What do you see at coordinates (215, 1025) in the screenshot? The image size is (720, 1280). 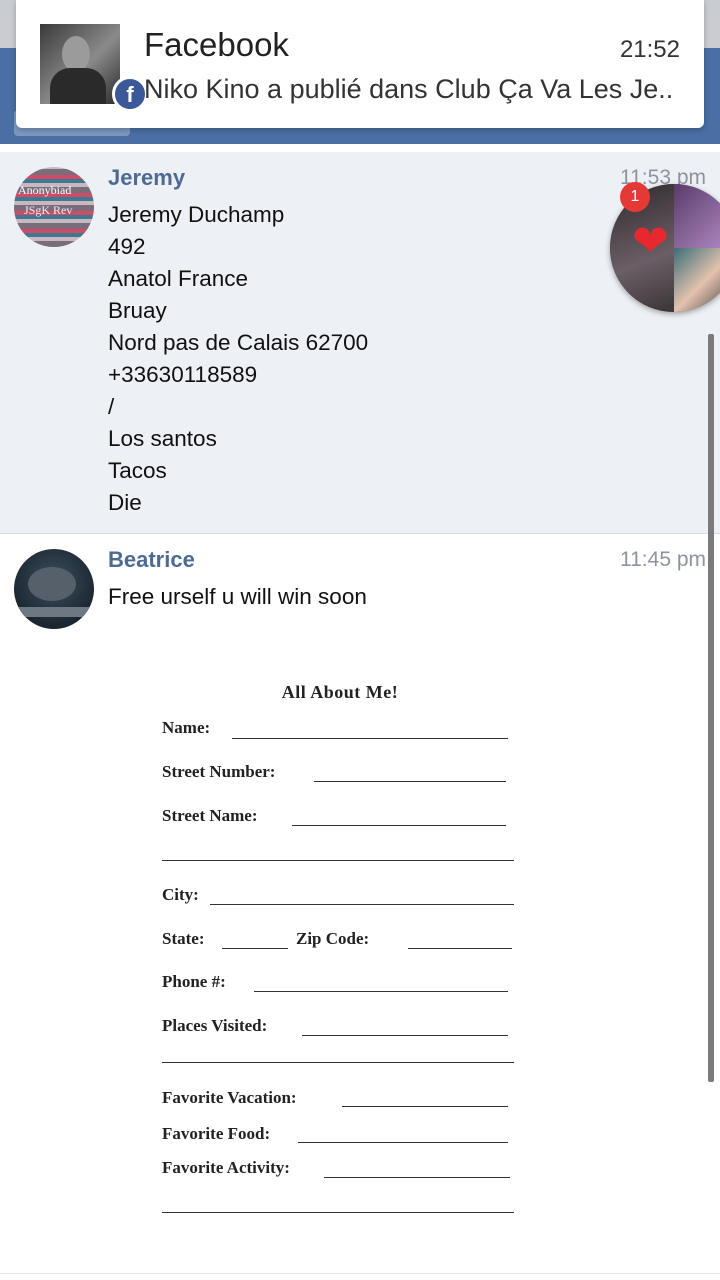 I see `worksheet-field: Places Visited:` at bounding box center [215, 1025].